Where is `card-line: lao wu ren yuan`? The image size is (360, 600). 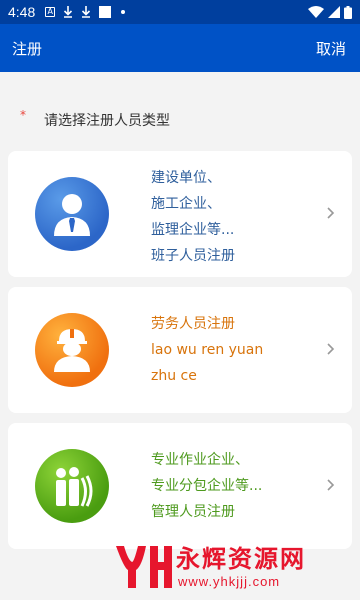 card-line: lao wu ren yuan is located at coordinates (207, 350).